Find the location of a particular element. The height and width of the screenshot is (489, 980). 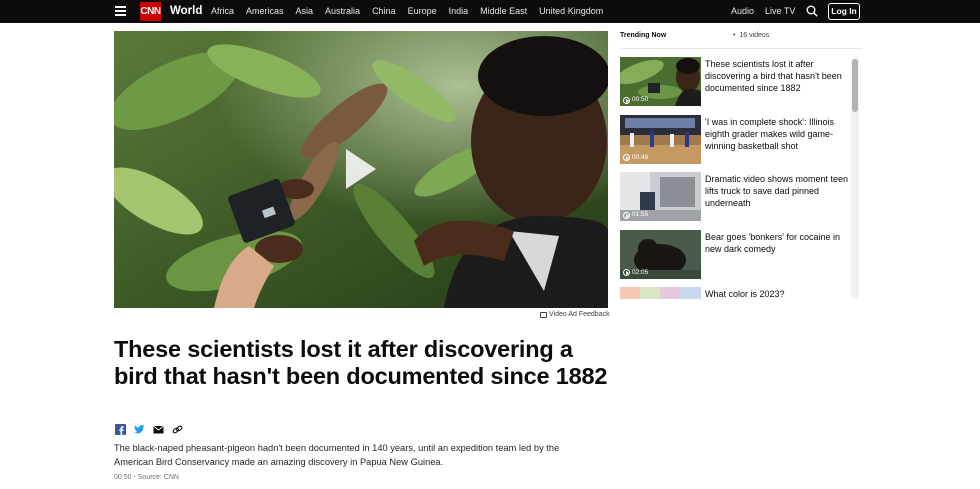

duration-label: 00:48 is located at coordinates (640, 157).